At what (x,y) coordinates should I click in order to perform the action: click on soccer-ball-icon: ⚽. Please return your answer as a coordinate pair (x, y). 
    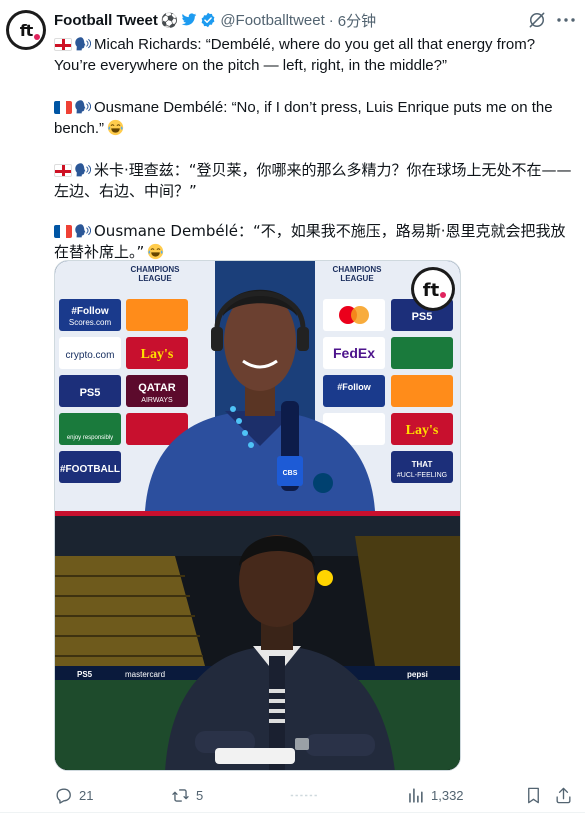
    Looking at the image, I should click on (169, 19).